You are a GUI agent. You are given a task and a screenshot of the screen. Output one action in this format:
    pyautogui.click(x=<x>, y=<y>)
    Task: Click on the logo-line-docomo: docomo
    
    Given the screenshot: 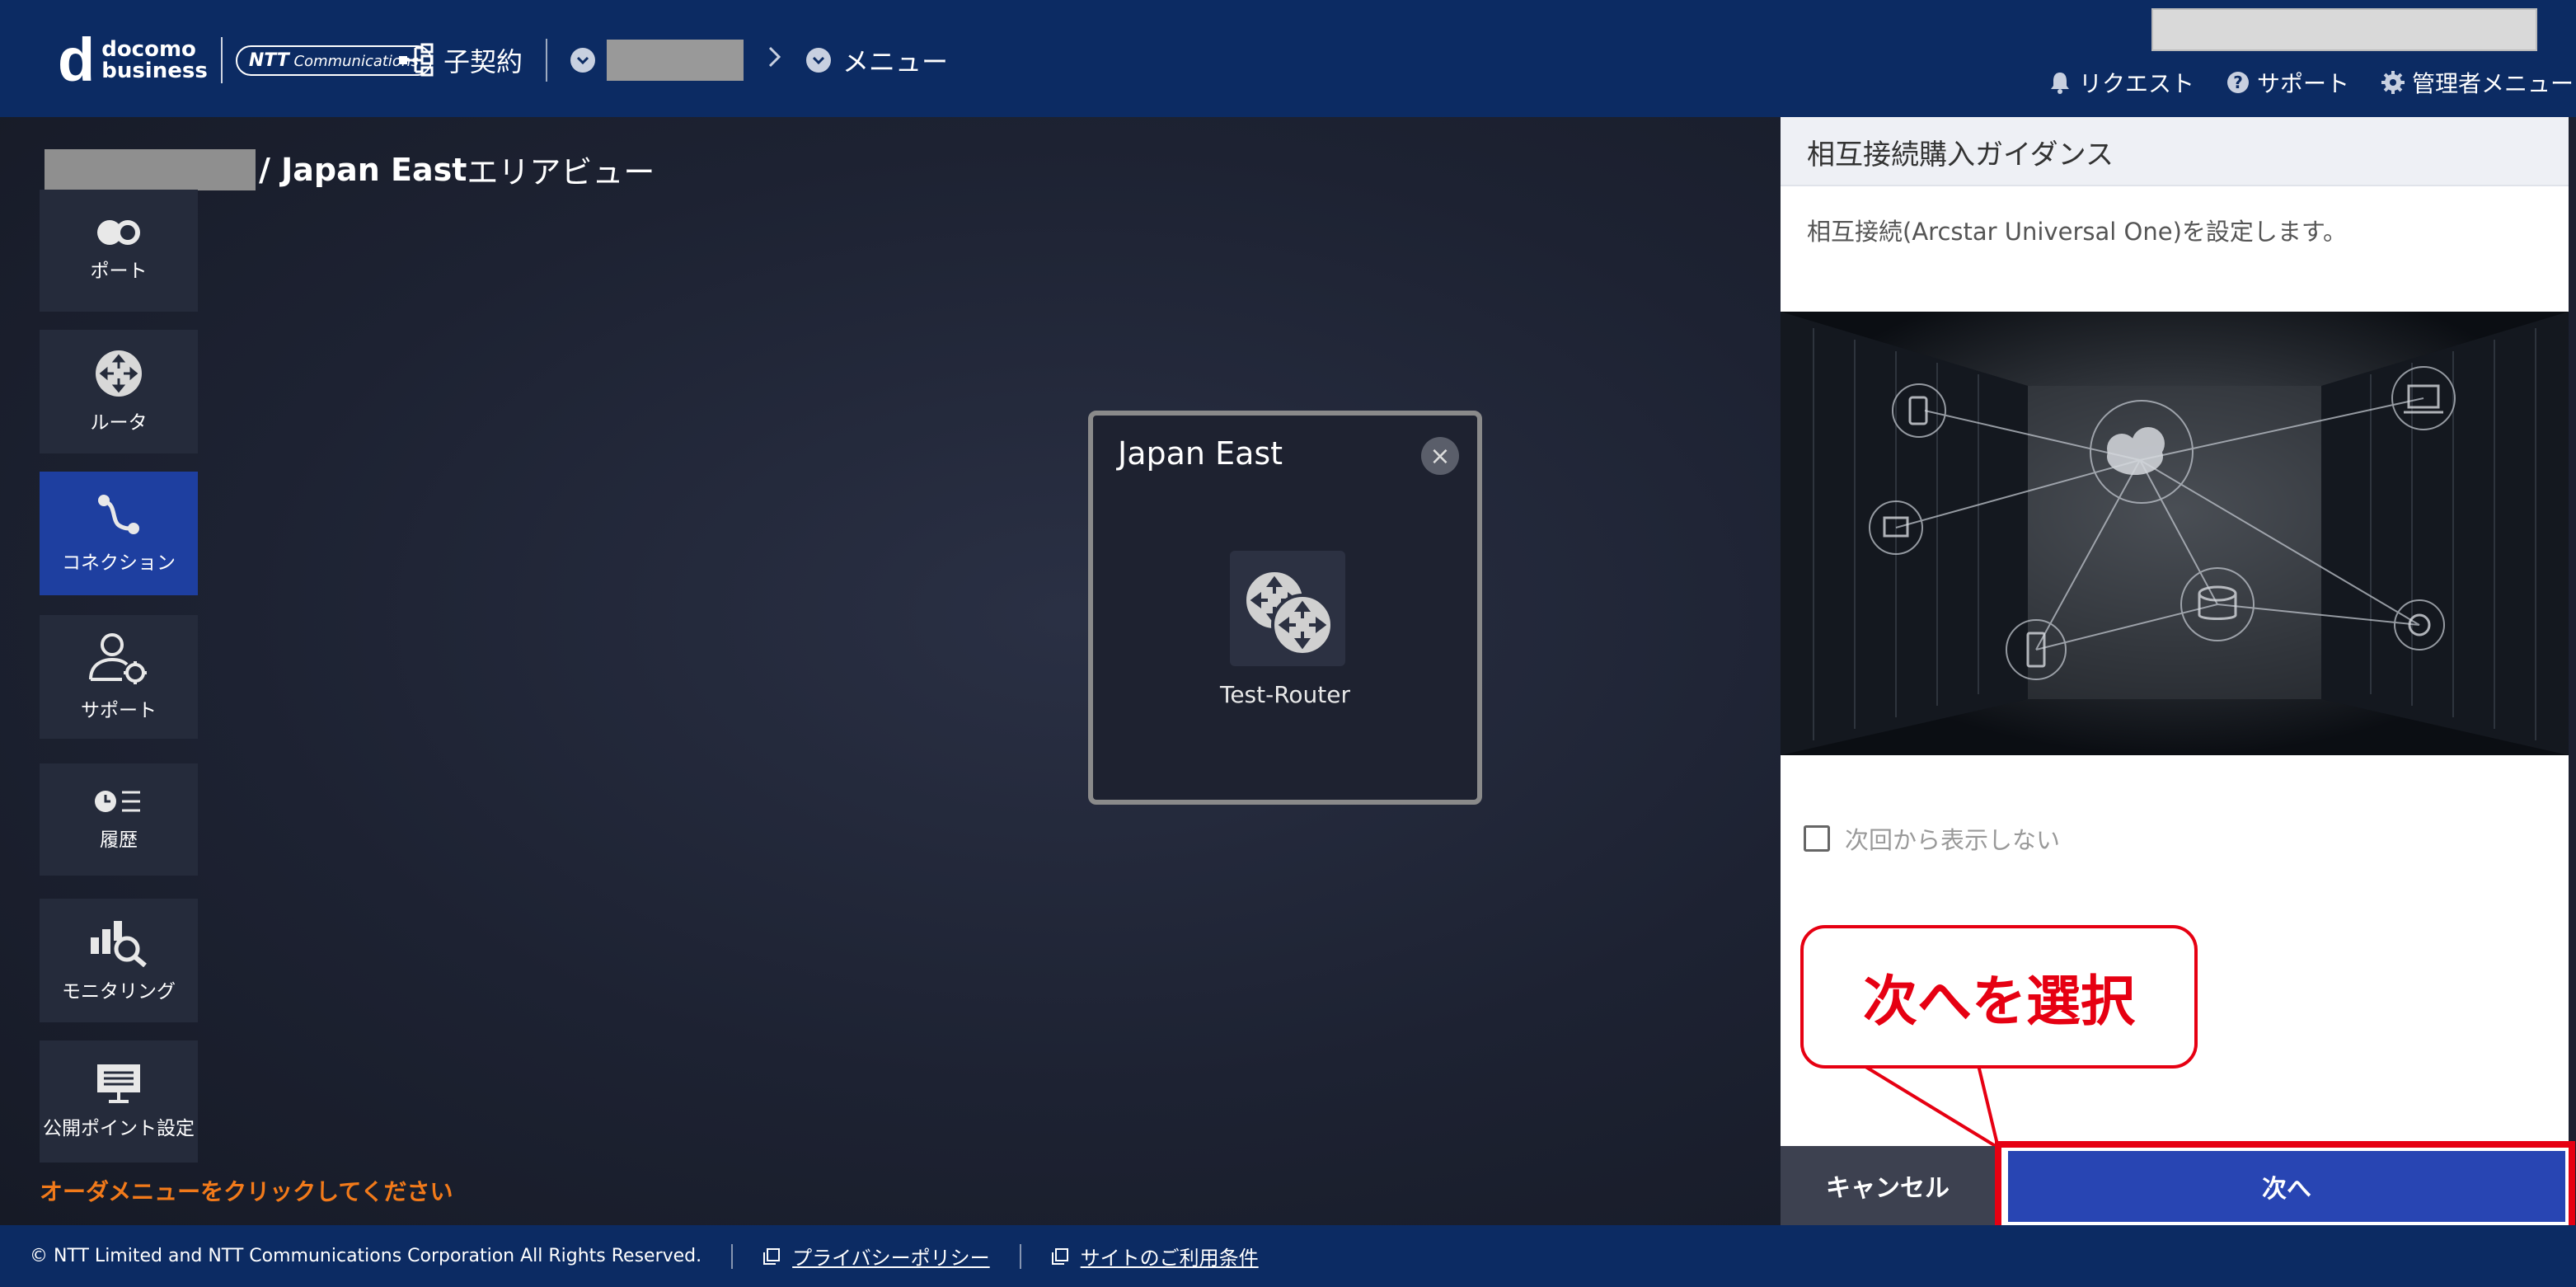 What is the action you would take?
    pyautogui.click(x=148, y=49)
    